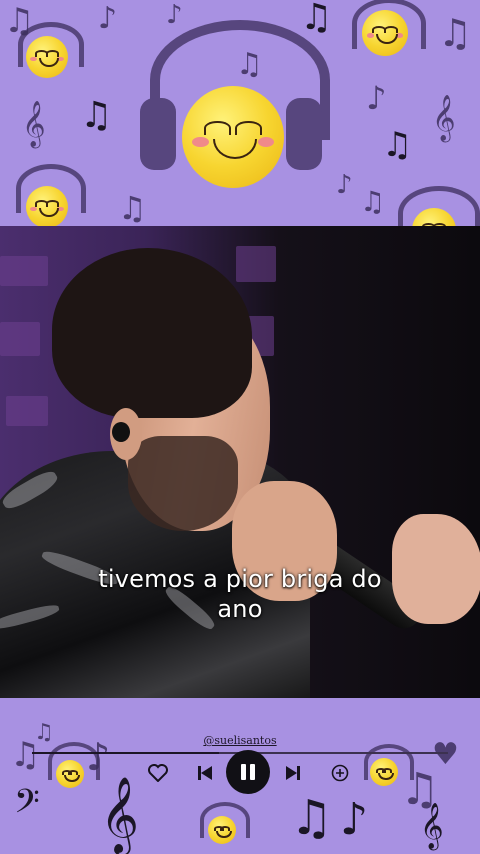 The height and width of the screenshot is (854, 480). I want to click on progress-fill, so click(126, 753).